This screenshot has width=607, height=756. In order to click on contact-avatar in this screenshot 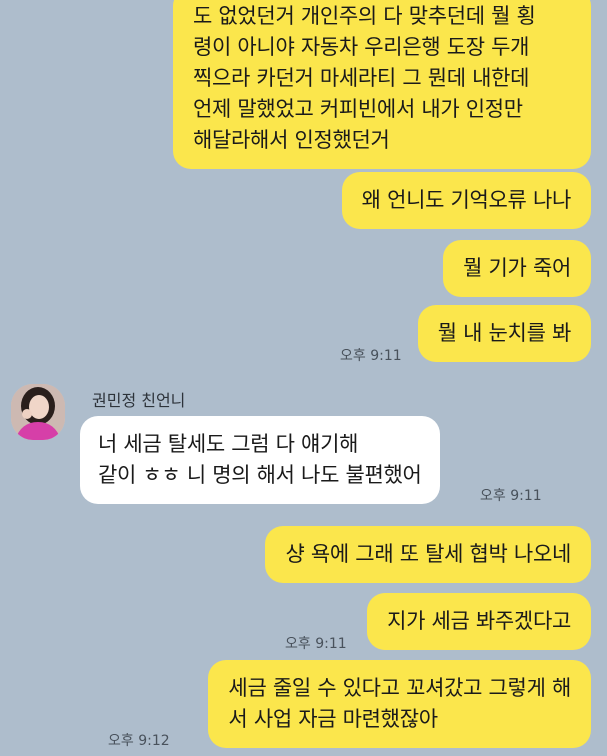, I will do `click(38, 412)`.